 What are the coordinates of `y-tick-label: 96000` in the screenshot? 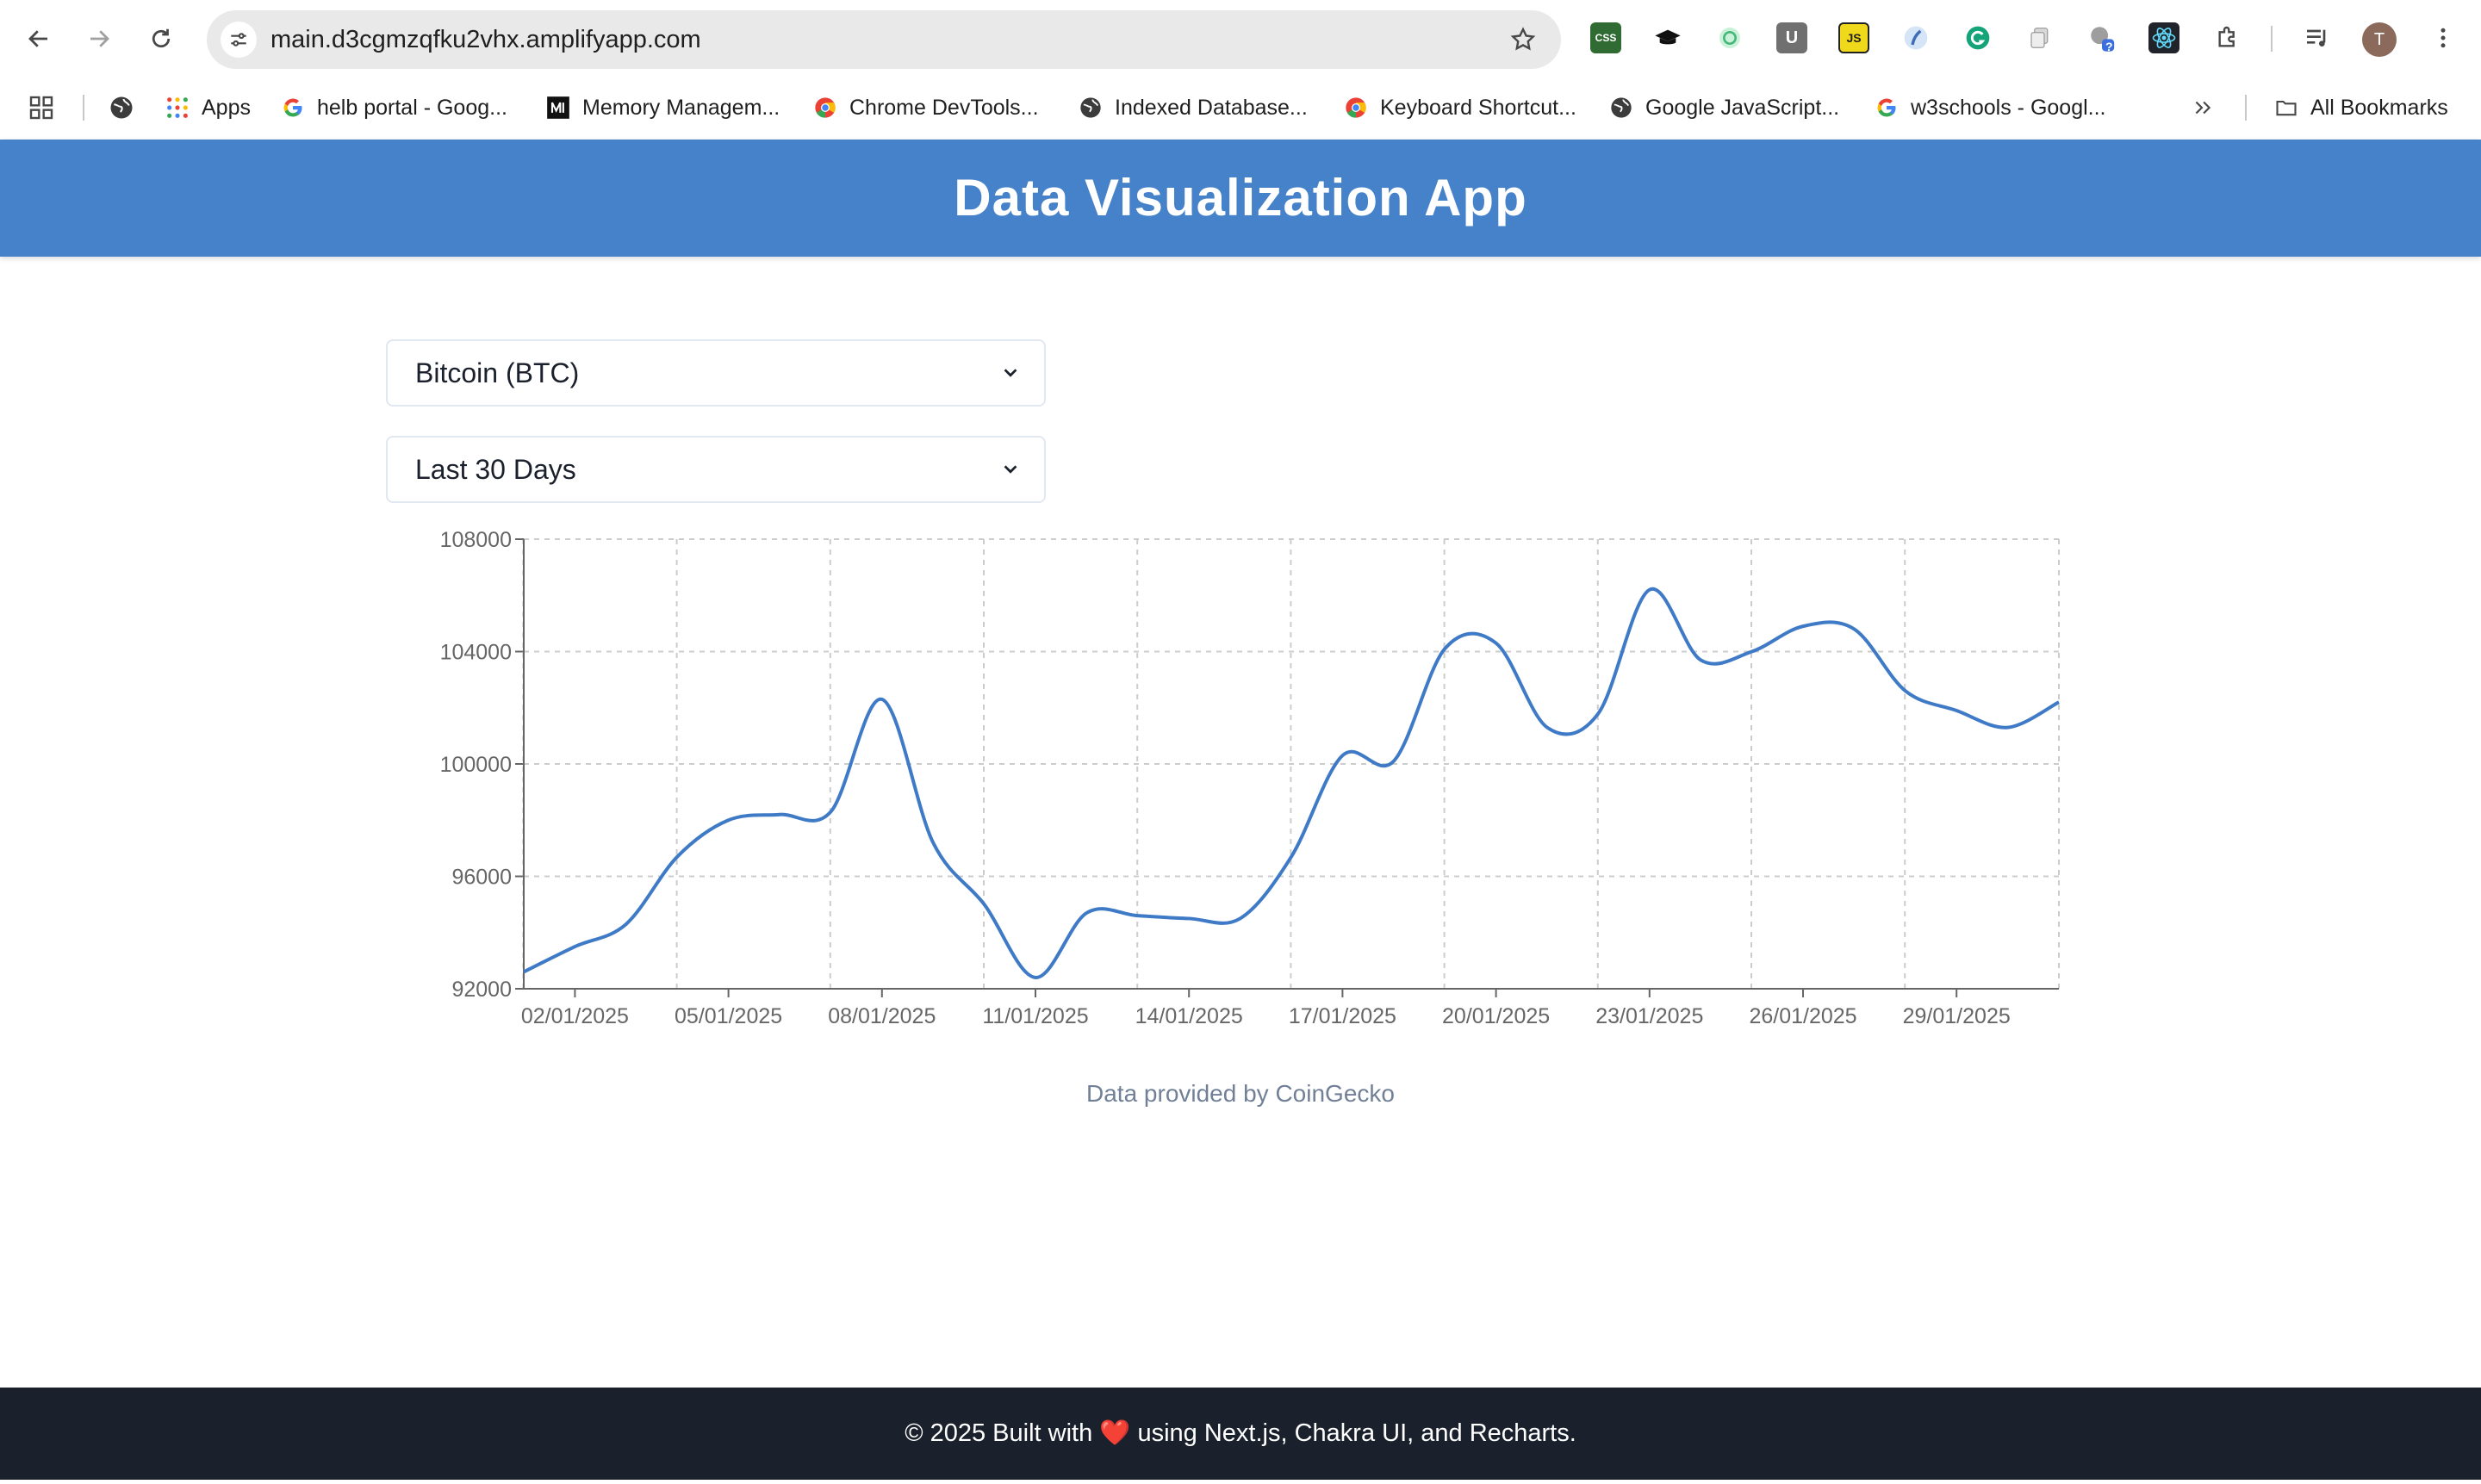 It's located at (482, 878).